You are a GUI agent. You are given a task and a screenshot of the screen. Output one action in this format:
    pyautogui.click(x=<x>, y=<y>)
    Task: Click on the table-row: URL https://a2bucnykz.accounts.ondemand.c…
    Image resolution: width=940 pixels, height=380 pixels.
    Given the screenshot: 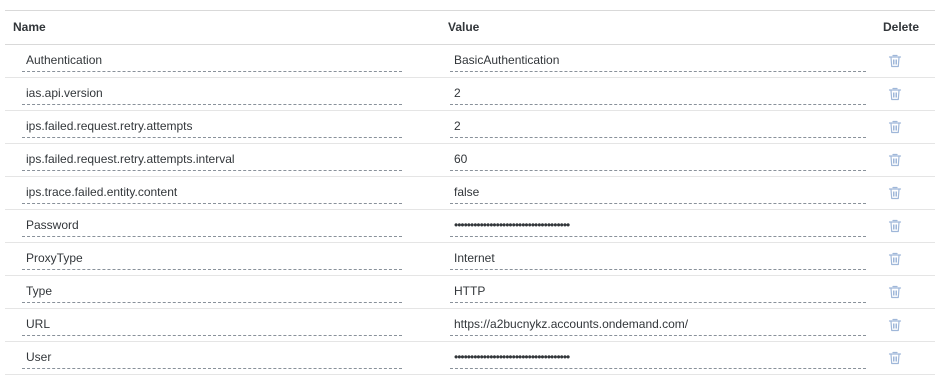 What is the action you would take?
    pyautogui.click(x=470, y=325)
    